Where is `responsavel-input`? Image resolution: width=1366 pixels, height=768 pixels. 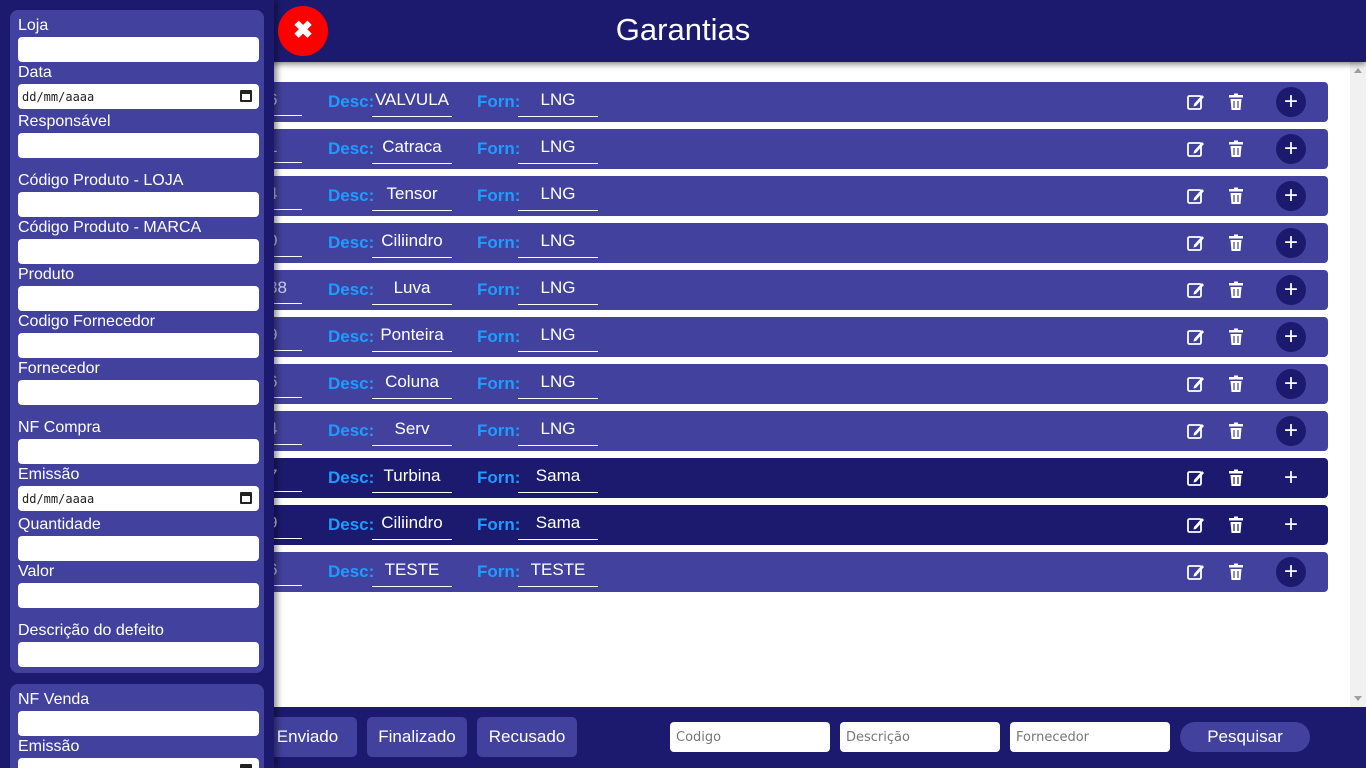
responsavel-input is located at coordinates (138, 145).